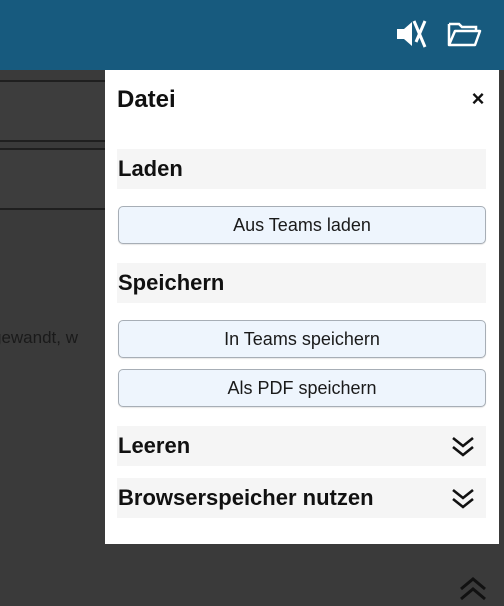 This screenshot has height=606, width=504. I want to click on section-title: Speichern, so click(171, 282).